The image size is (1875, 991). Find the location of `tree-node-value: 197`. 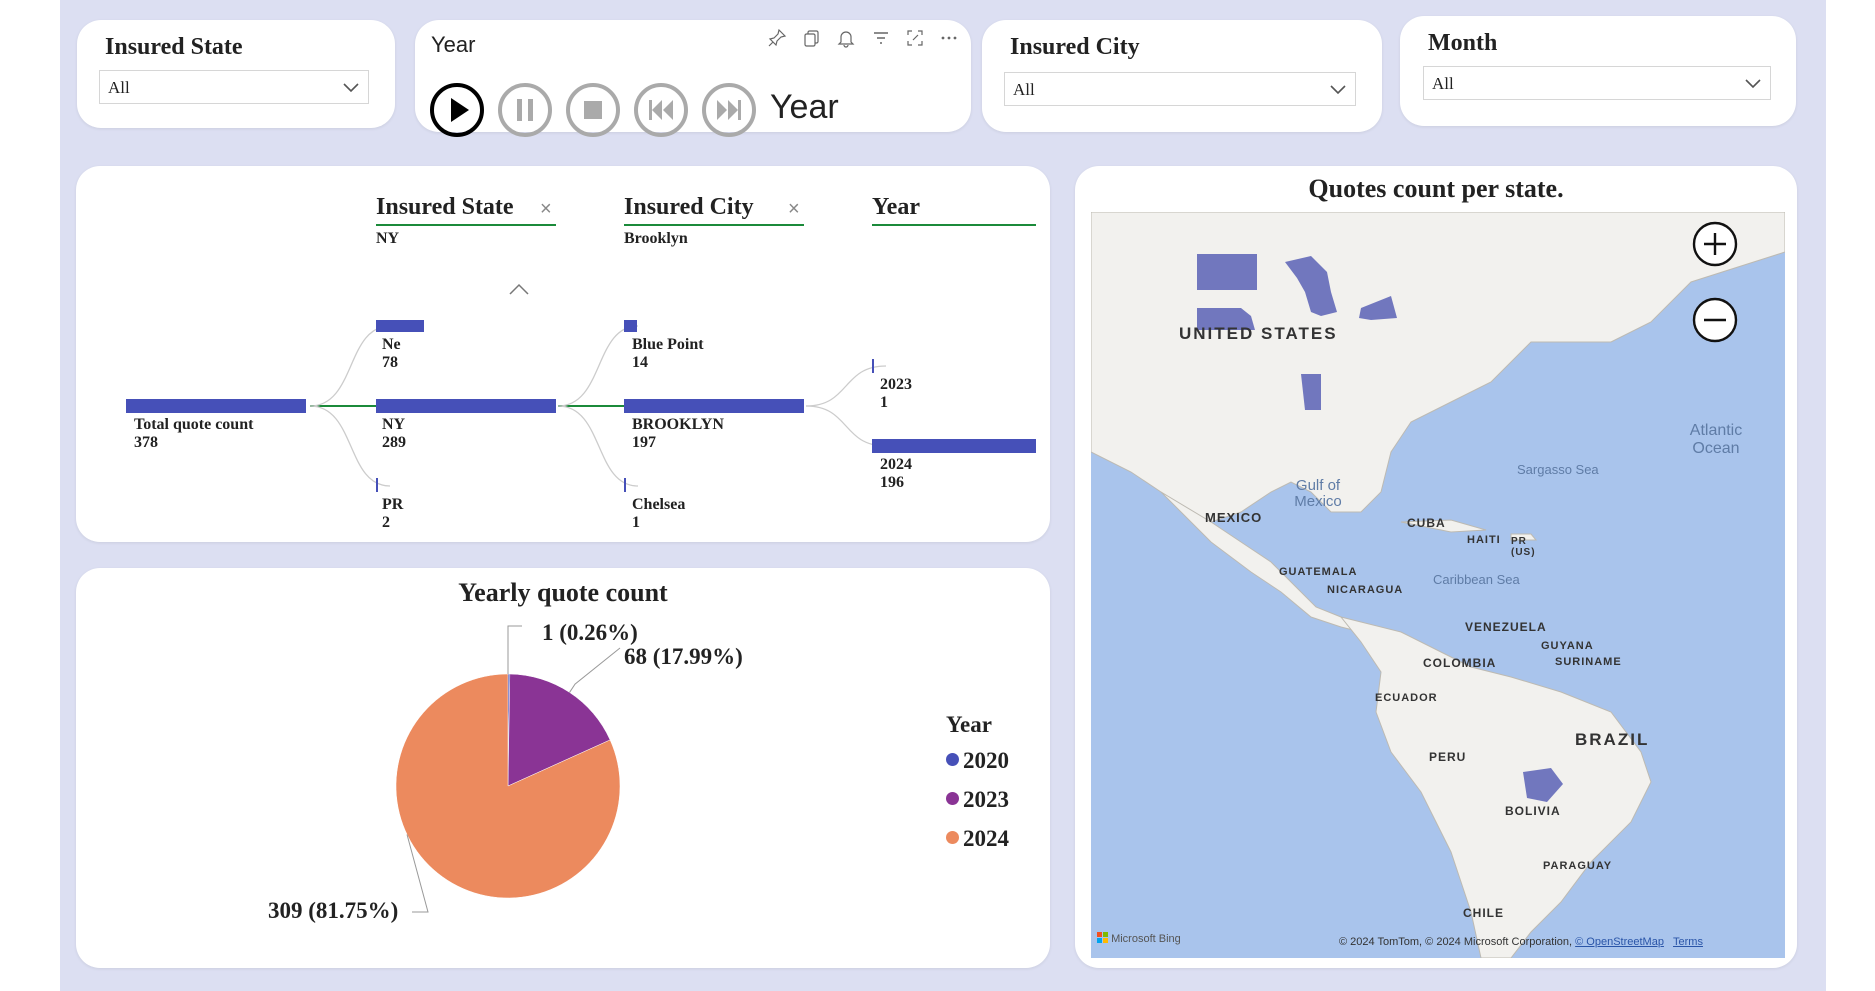

tree-node-value: 197 is located at coordinates (644, 442).